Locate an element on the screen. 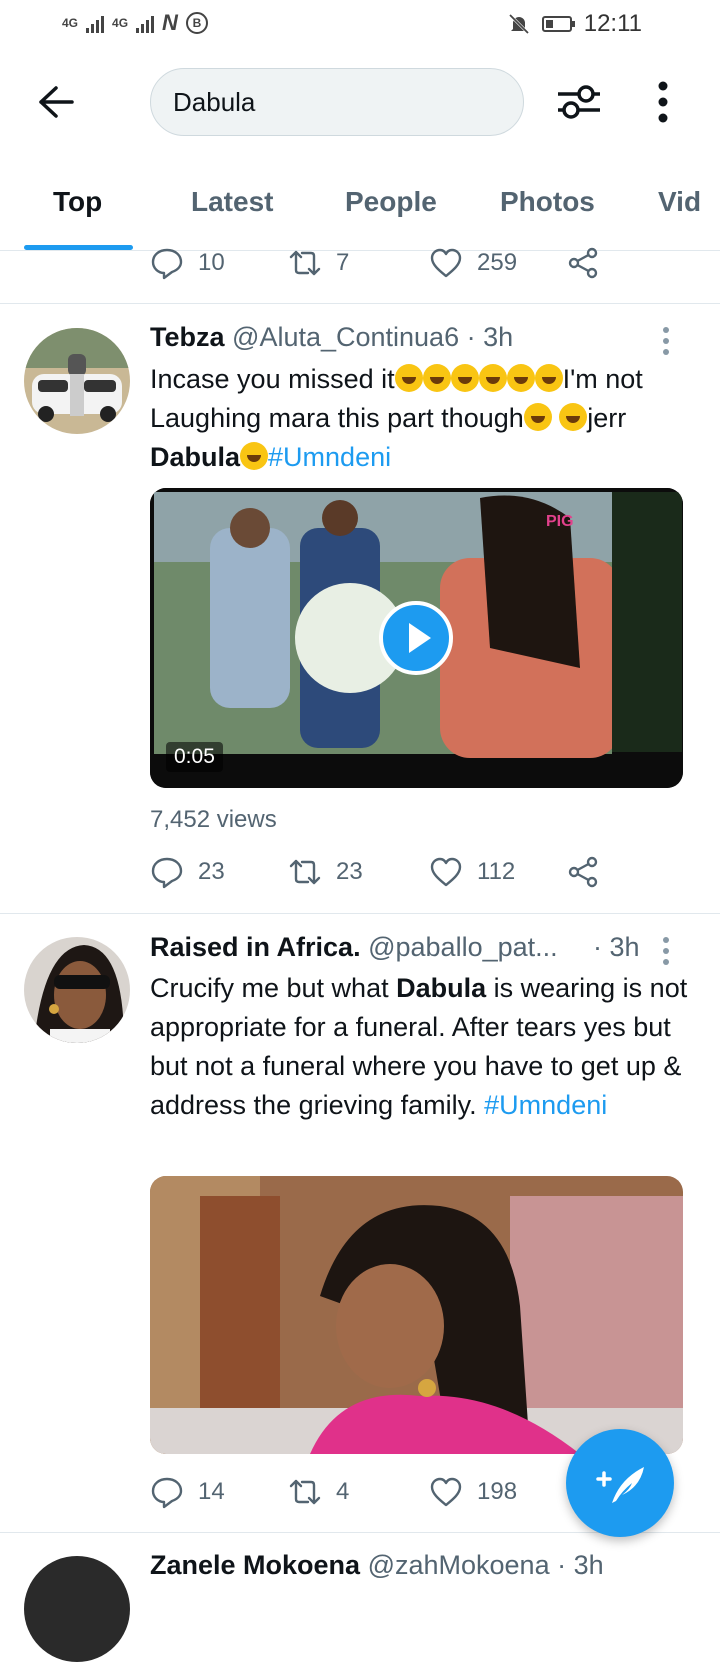  search-input: Dabula is located at coordinates (337, 102).